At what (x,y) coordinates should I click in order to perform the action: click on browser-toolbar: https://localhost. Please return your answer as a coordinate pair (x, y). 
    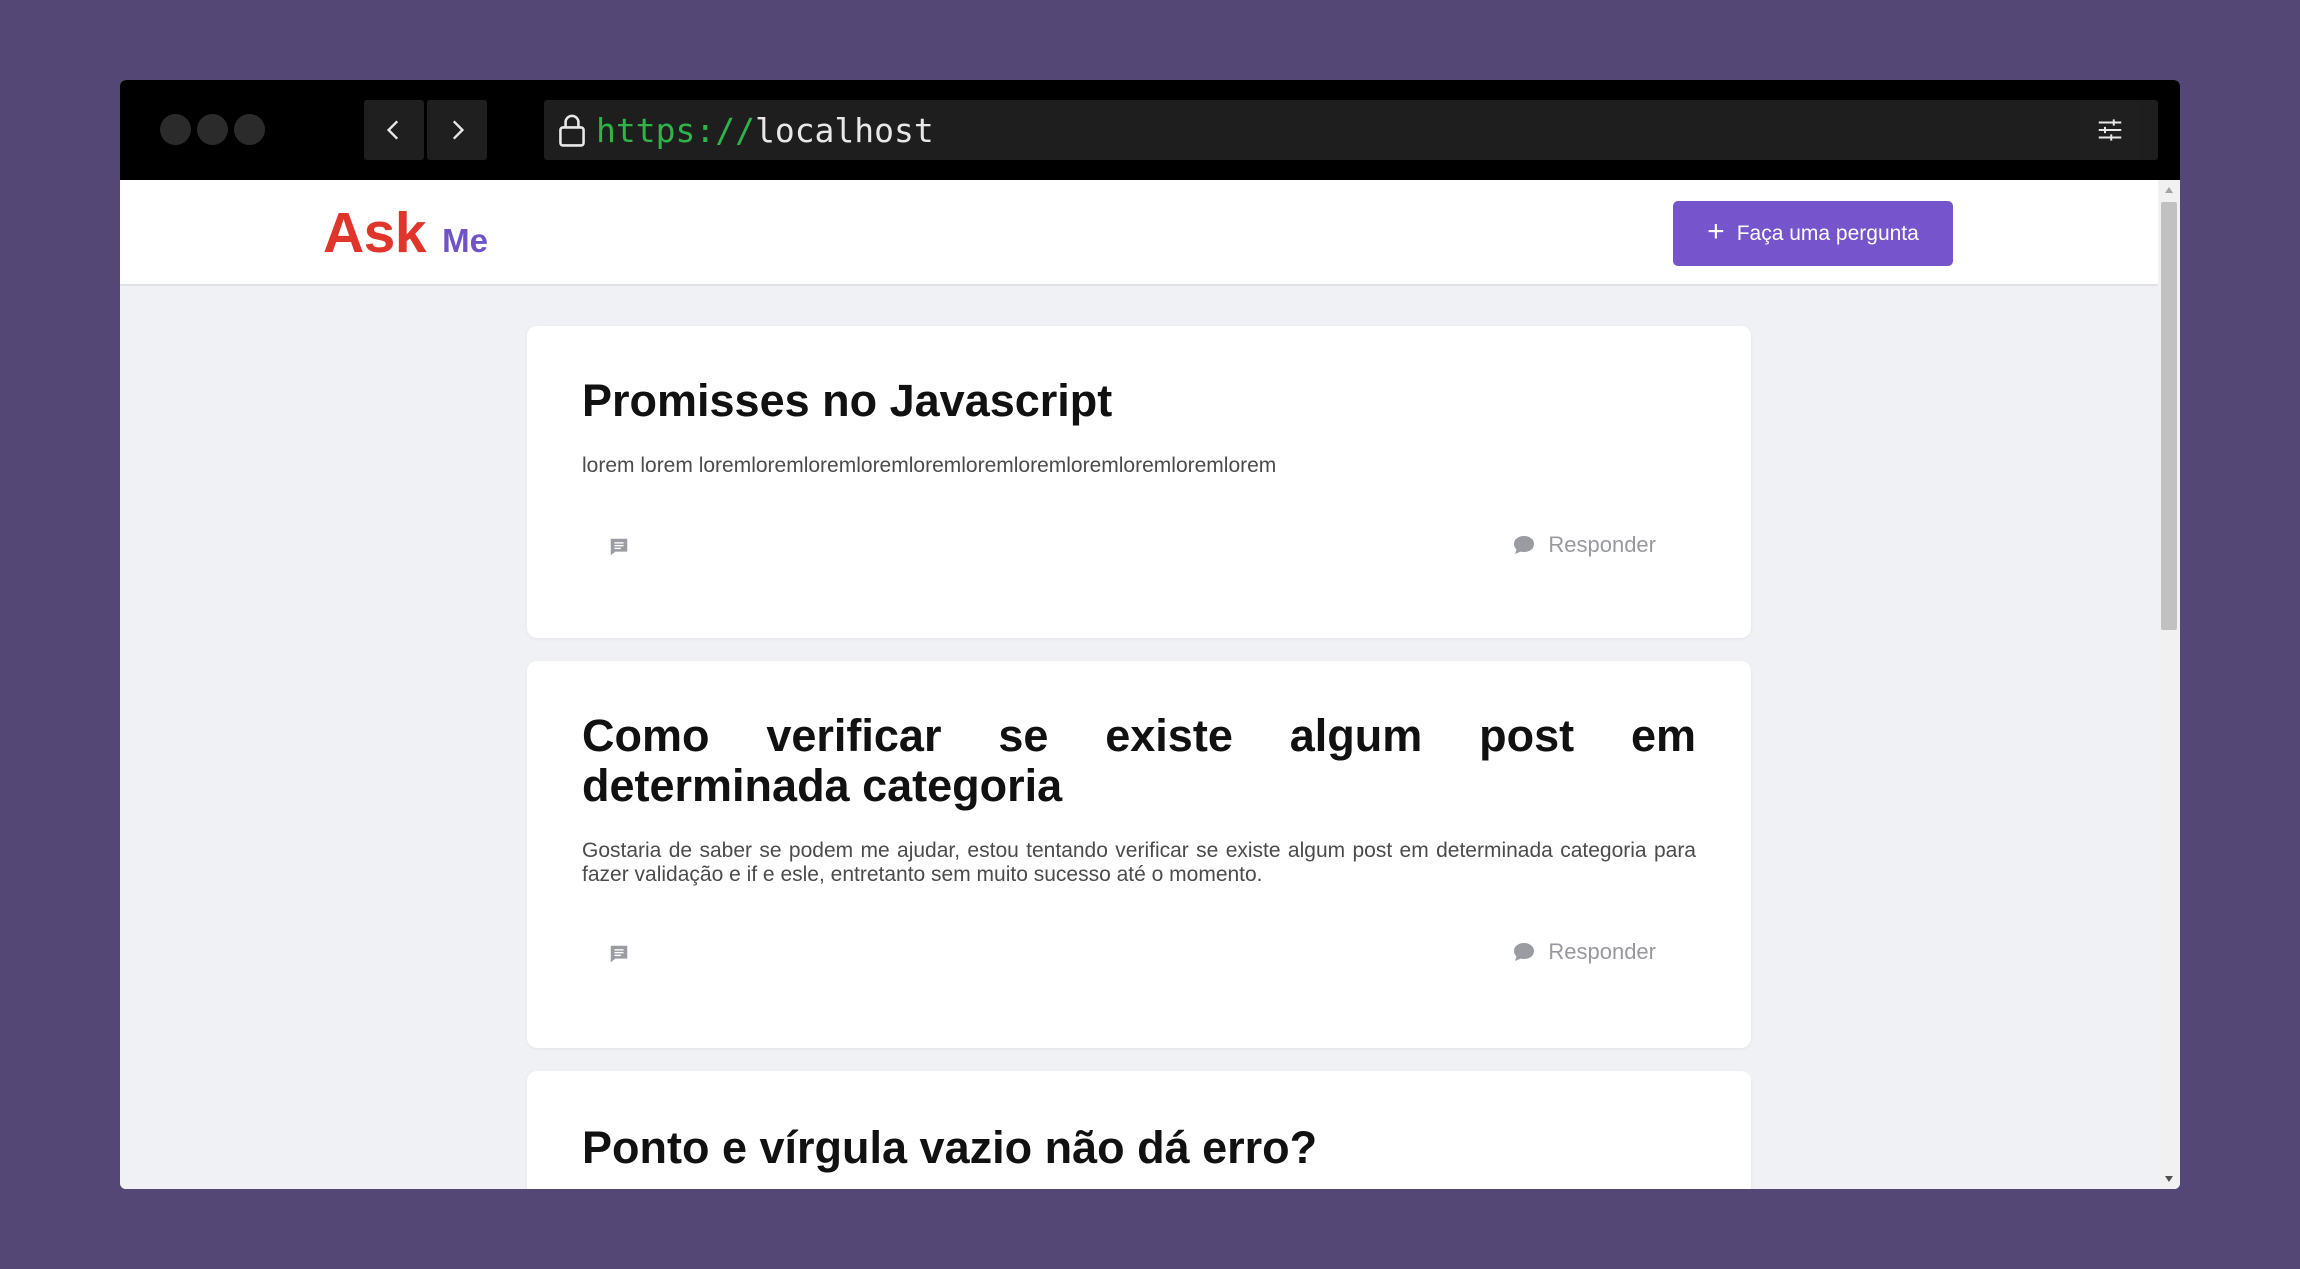
    Looking at the image, I should click on (1150, 130).